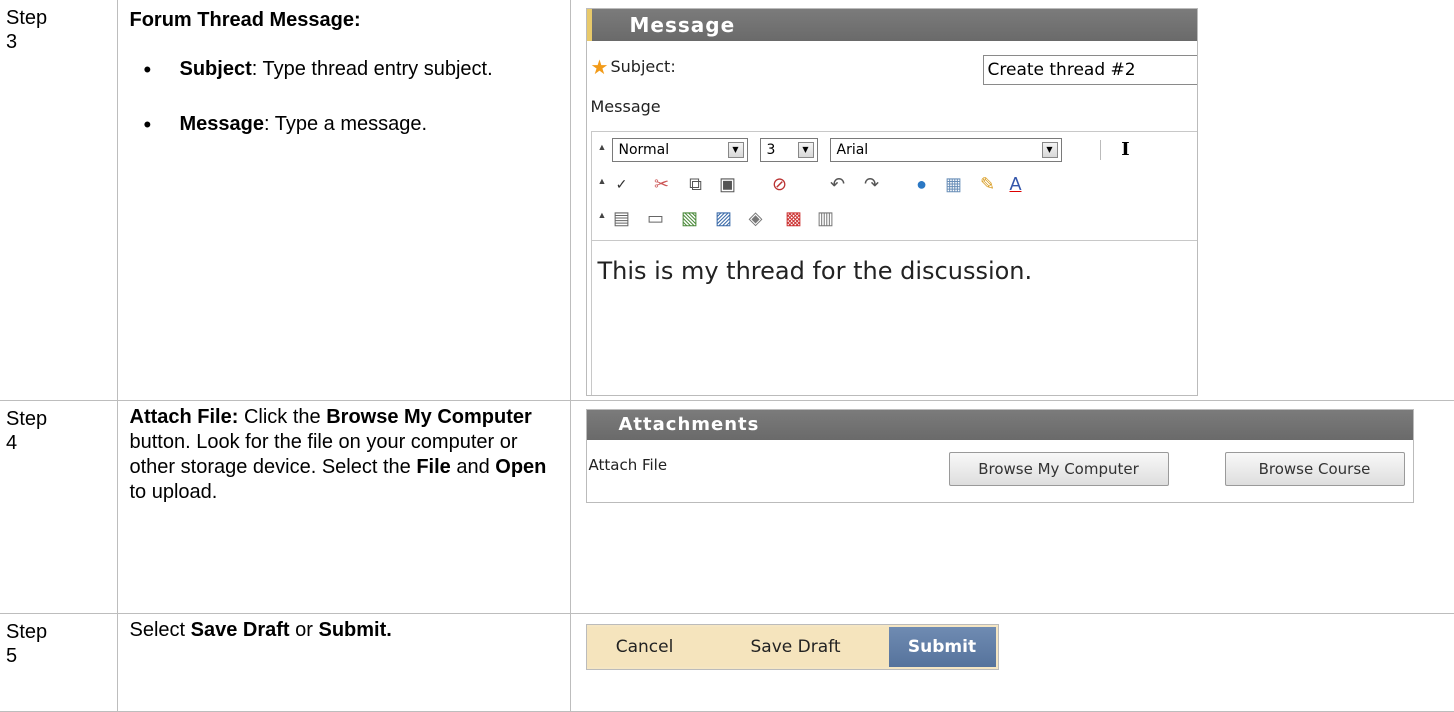 This screenshot has width=1454, height=712. Describe the element at coordinates (599, 68) in the screenshot. I see `required-star-icon: ★` at that location.